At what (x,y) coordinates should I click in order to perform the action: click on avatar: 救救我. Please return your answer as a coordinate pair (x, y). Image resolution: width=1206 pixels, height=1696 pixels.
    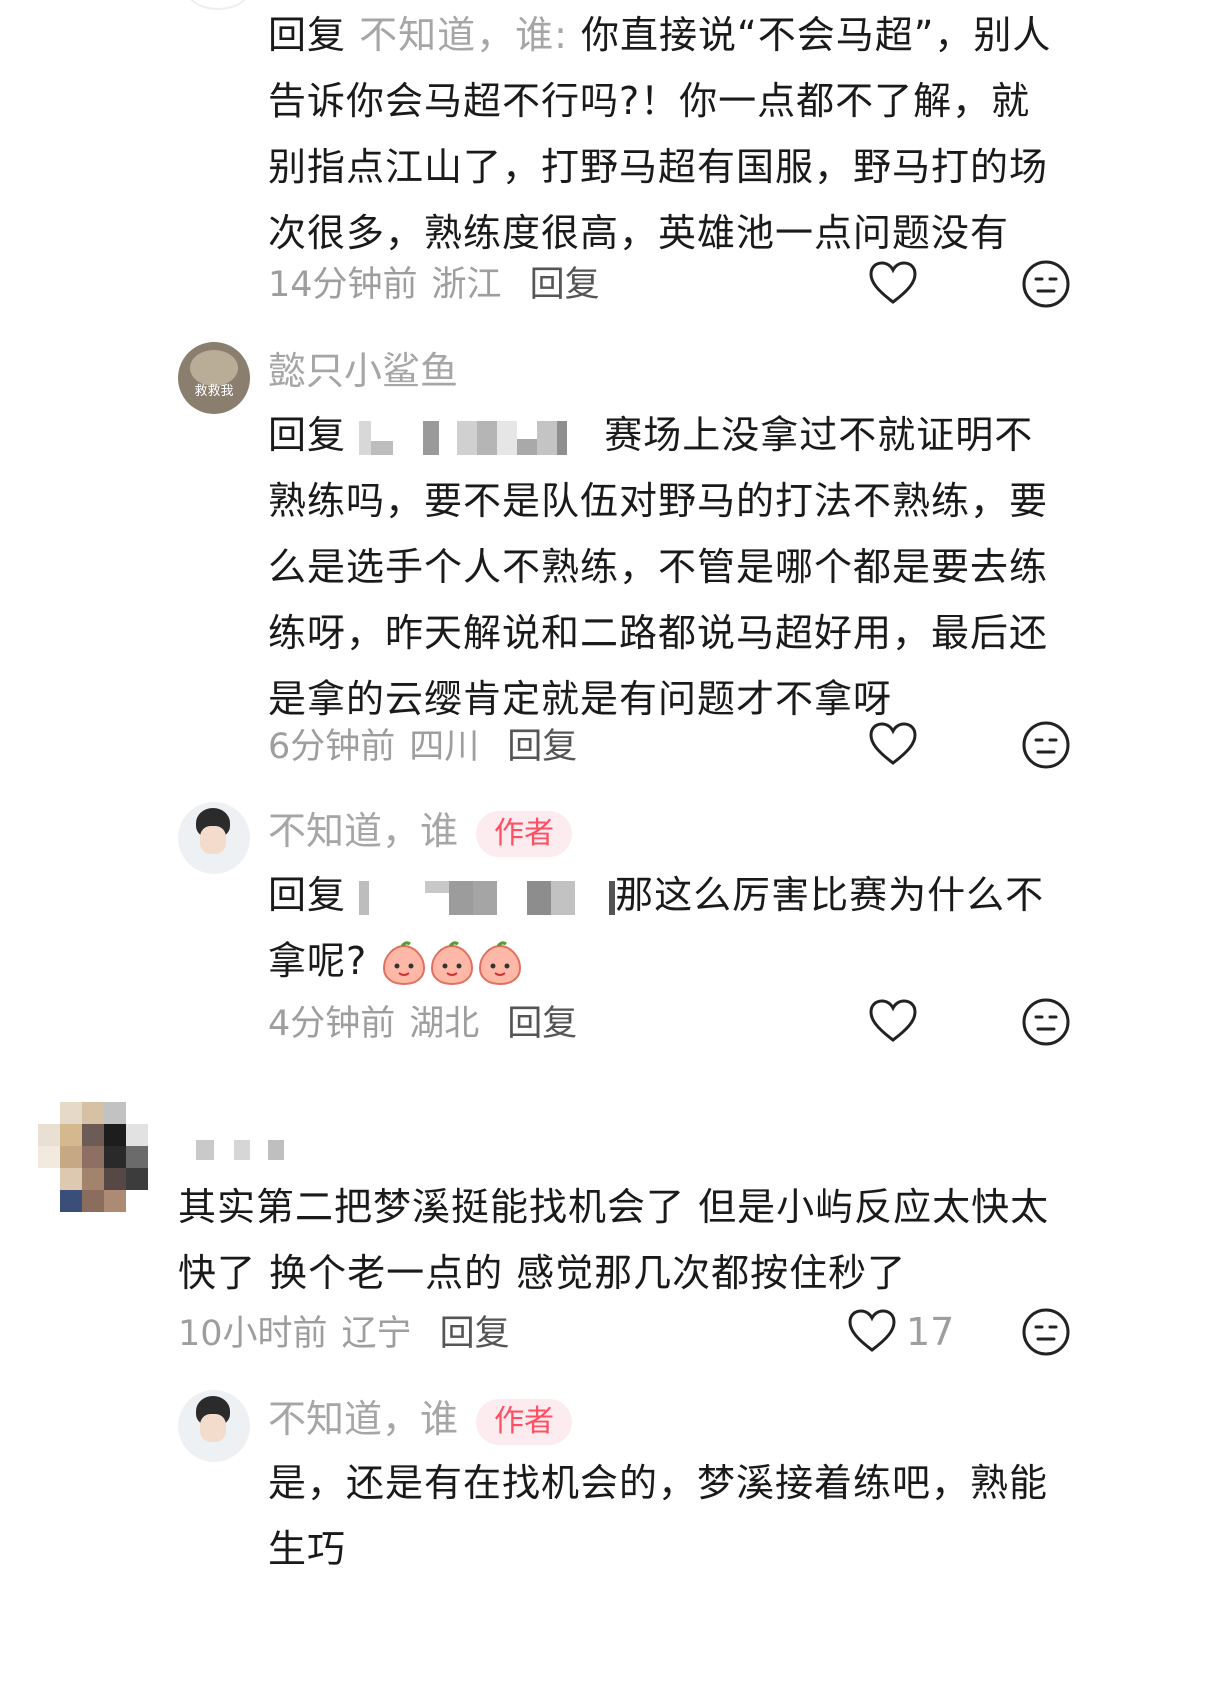
    Looking at the image, I should click on (214, 378).